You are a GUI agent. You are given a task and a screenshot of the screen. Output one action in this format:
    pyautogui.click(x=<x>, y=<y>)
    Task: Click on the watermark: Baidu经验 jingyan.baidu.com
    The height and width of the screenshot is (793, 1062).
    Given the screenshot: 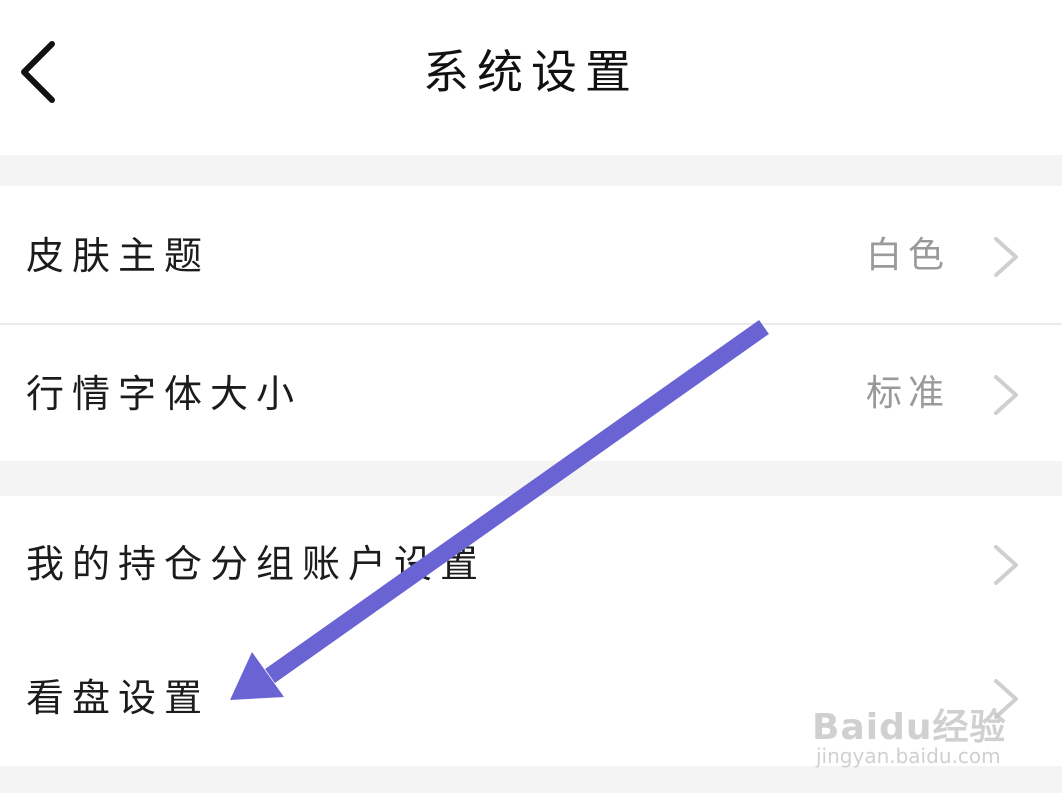 What is the action you would take?
    pyautogui.click(x=912, y=726)
    